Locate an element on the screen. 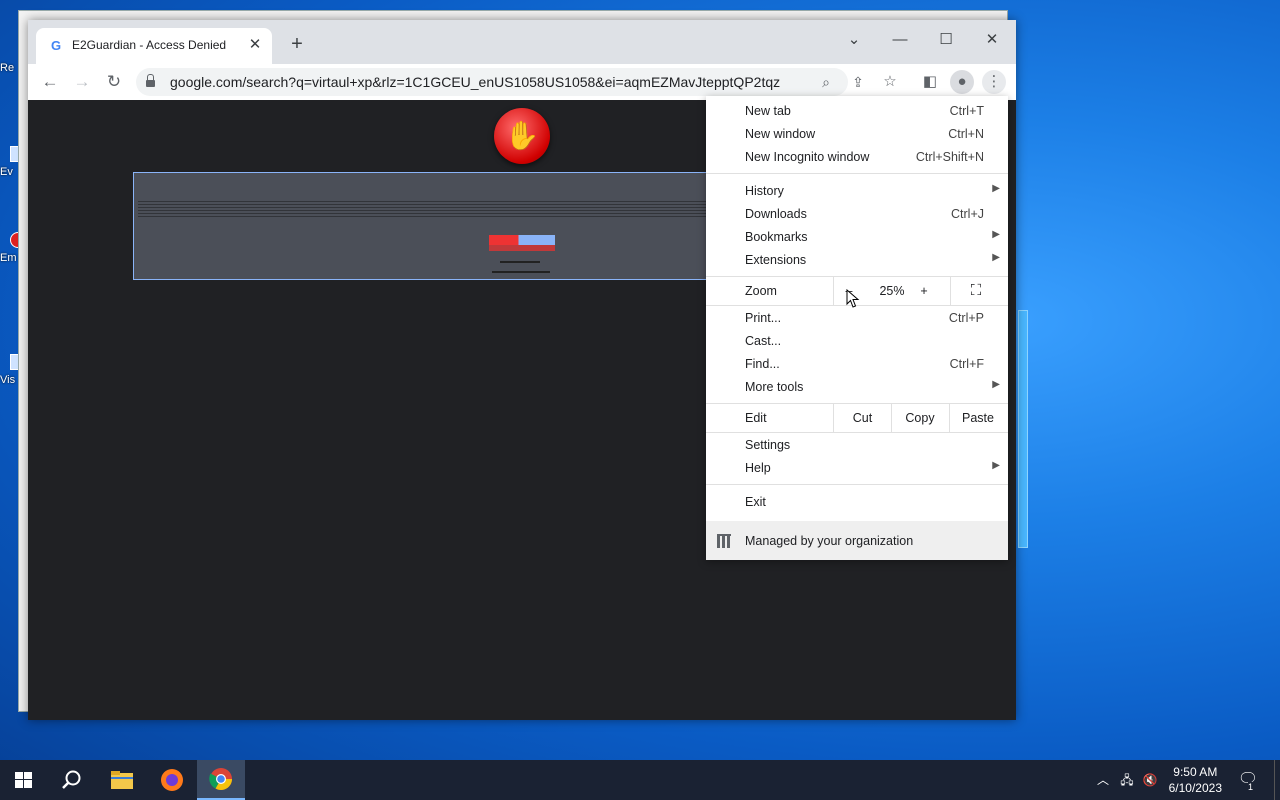 The height and width of the screenshot is (800, 1280). menu-shortcut: Ctrl+T is located at coordinates (966, 111).